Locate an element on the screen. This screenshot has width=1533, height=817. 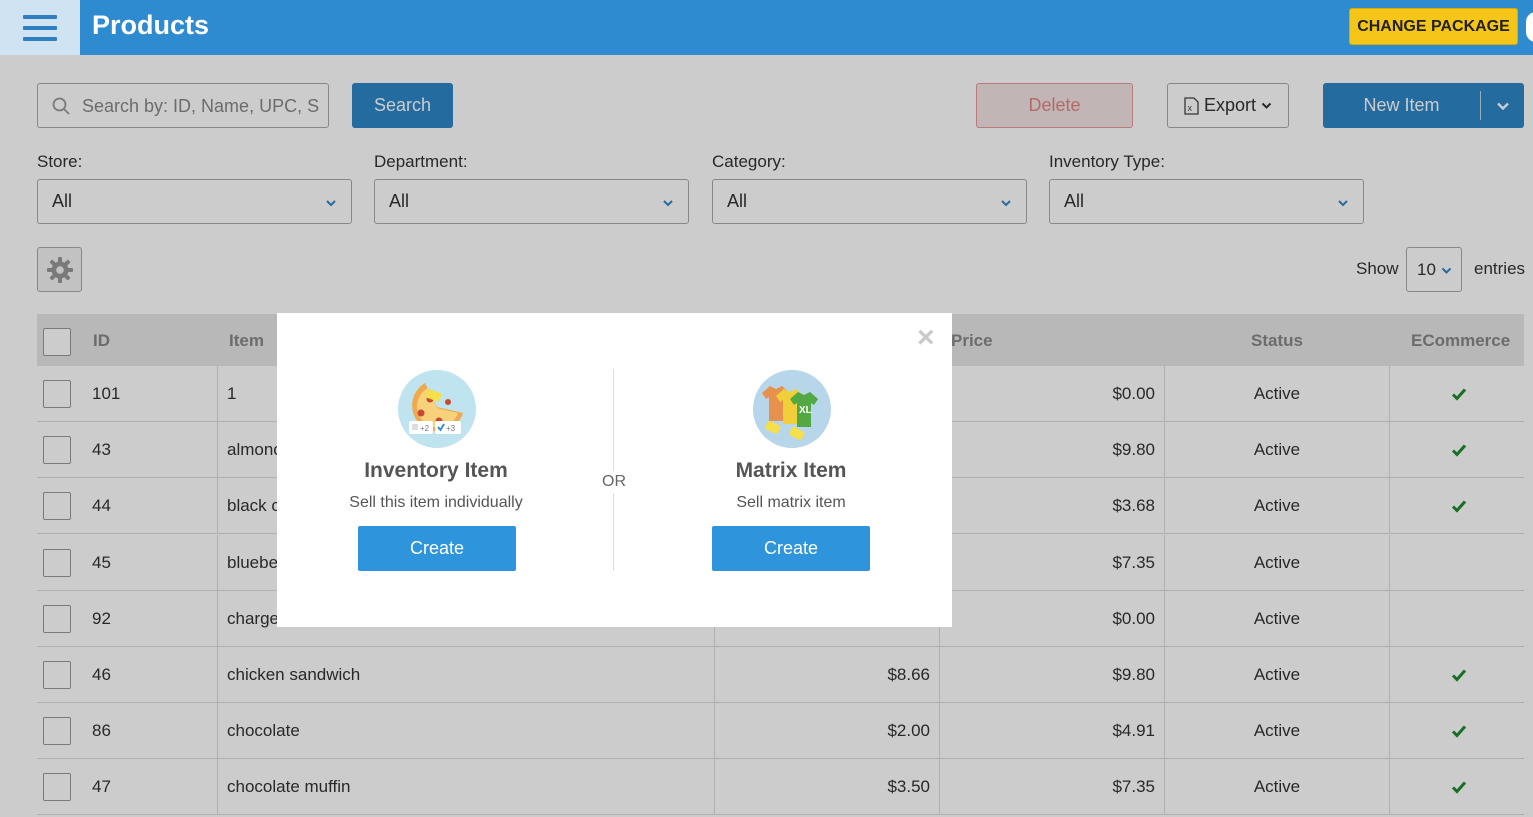
inventory-item-title: Inventory Item is located at coordinates (436, 470).